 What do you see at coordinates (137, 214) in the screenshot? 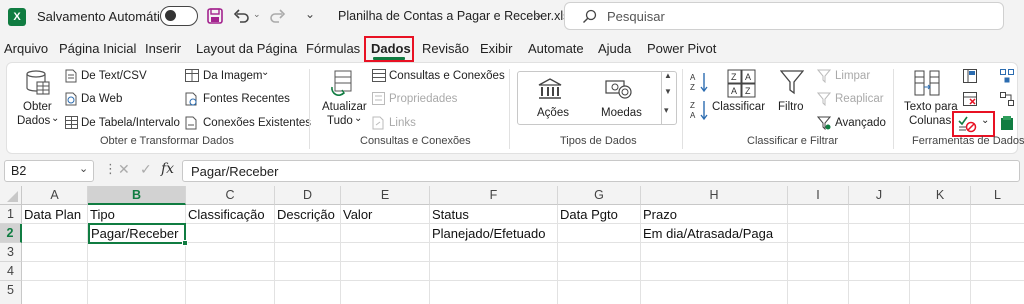
I see `cell-b1: Tipo` at bounding box center [137, 214].